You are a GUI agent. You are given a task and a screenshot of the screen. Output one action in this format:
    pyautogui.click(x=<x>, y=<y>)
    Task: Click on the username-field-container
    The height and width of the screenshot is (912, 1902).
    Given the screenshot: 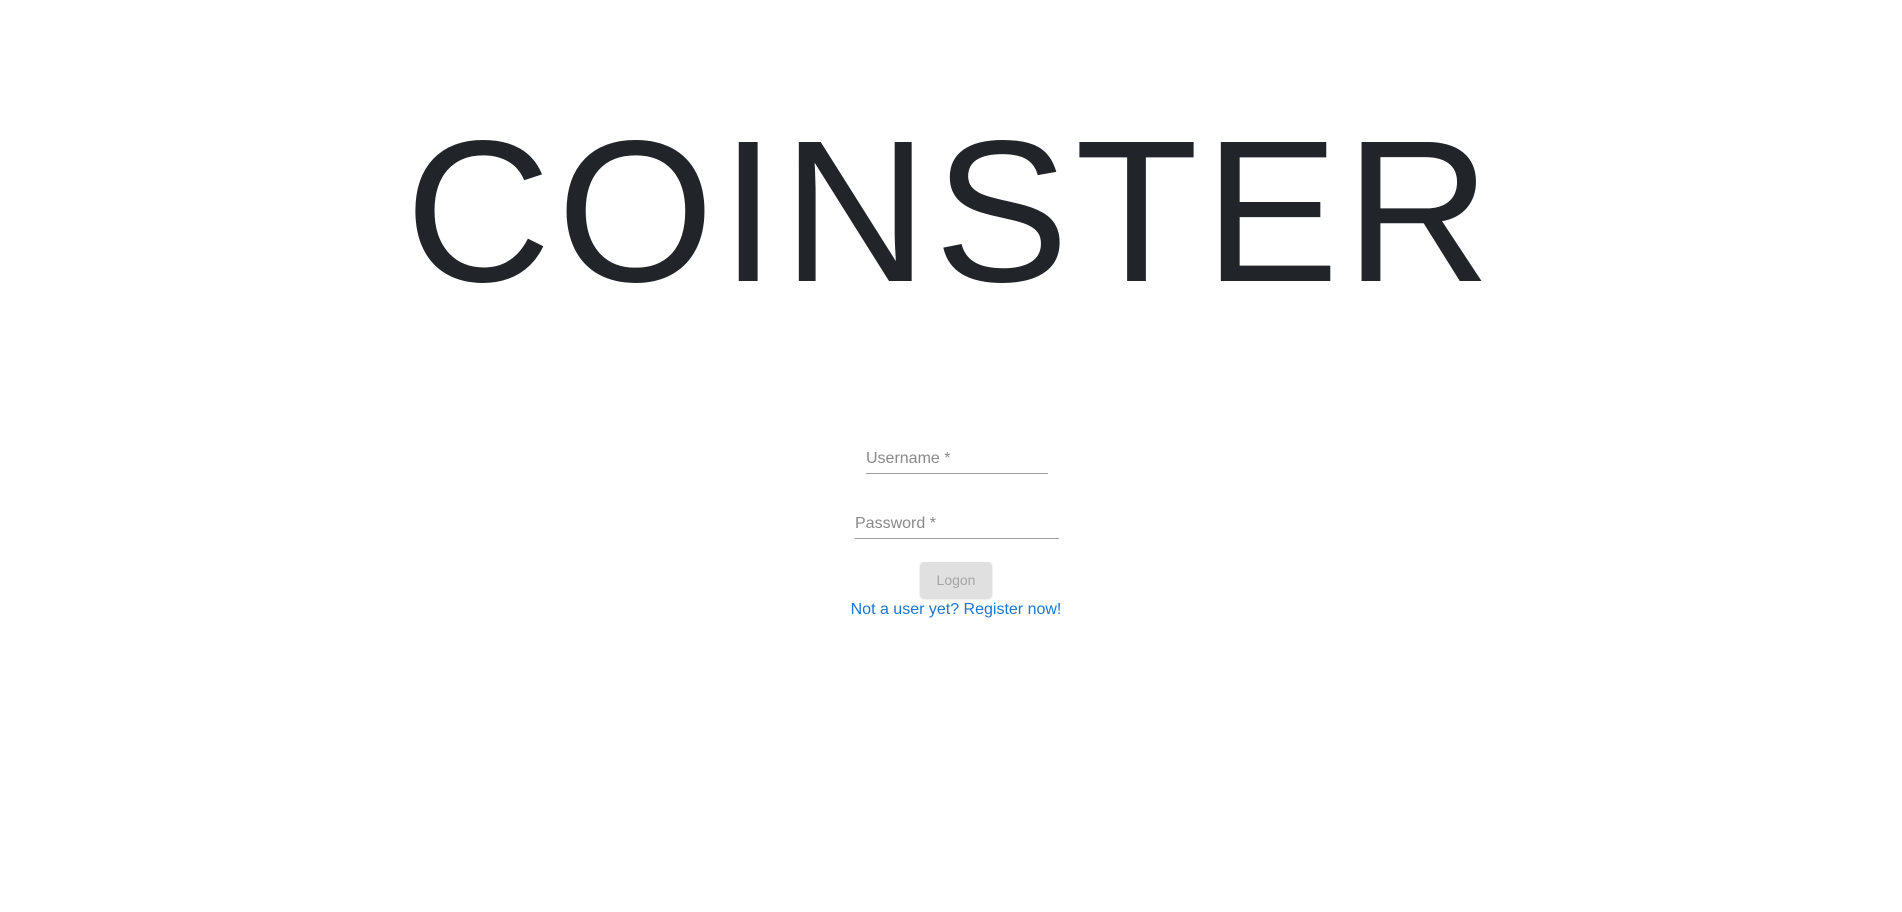 What is the action you would take?
    pyautogui.click(x=957, y=459)
    